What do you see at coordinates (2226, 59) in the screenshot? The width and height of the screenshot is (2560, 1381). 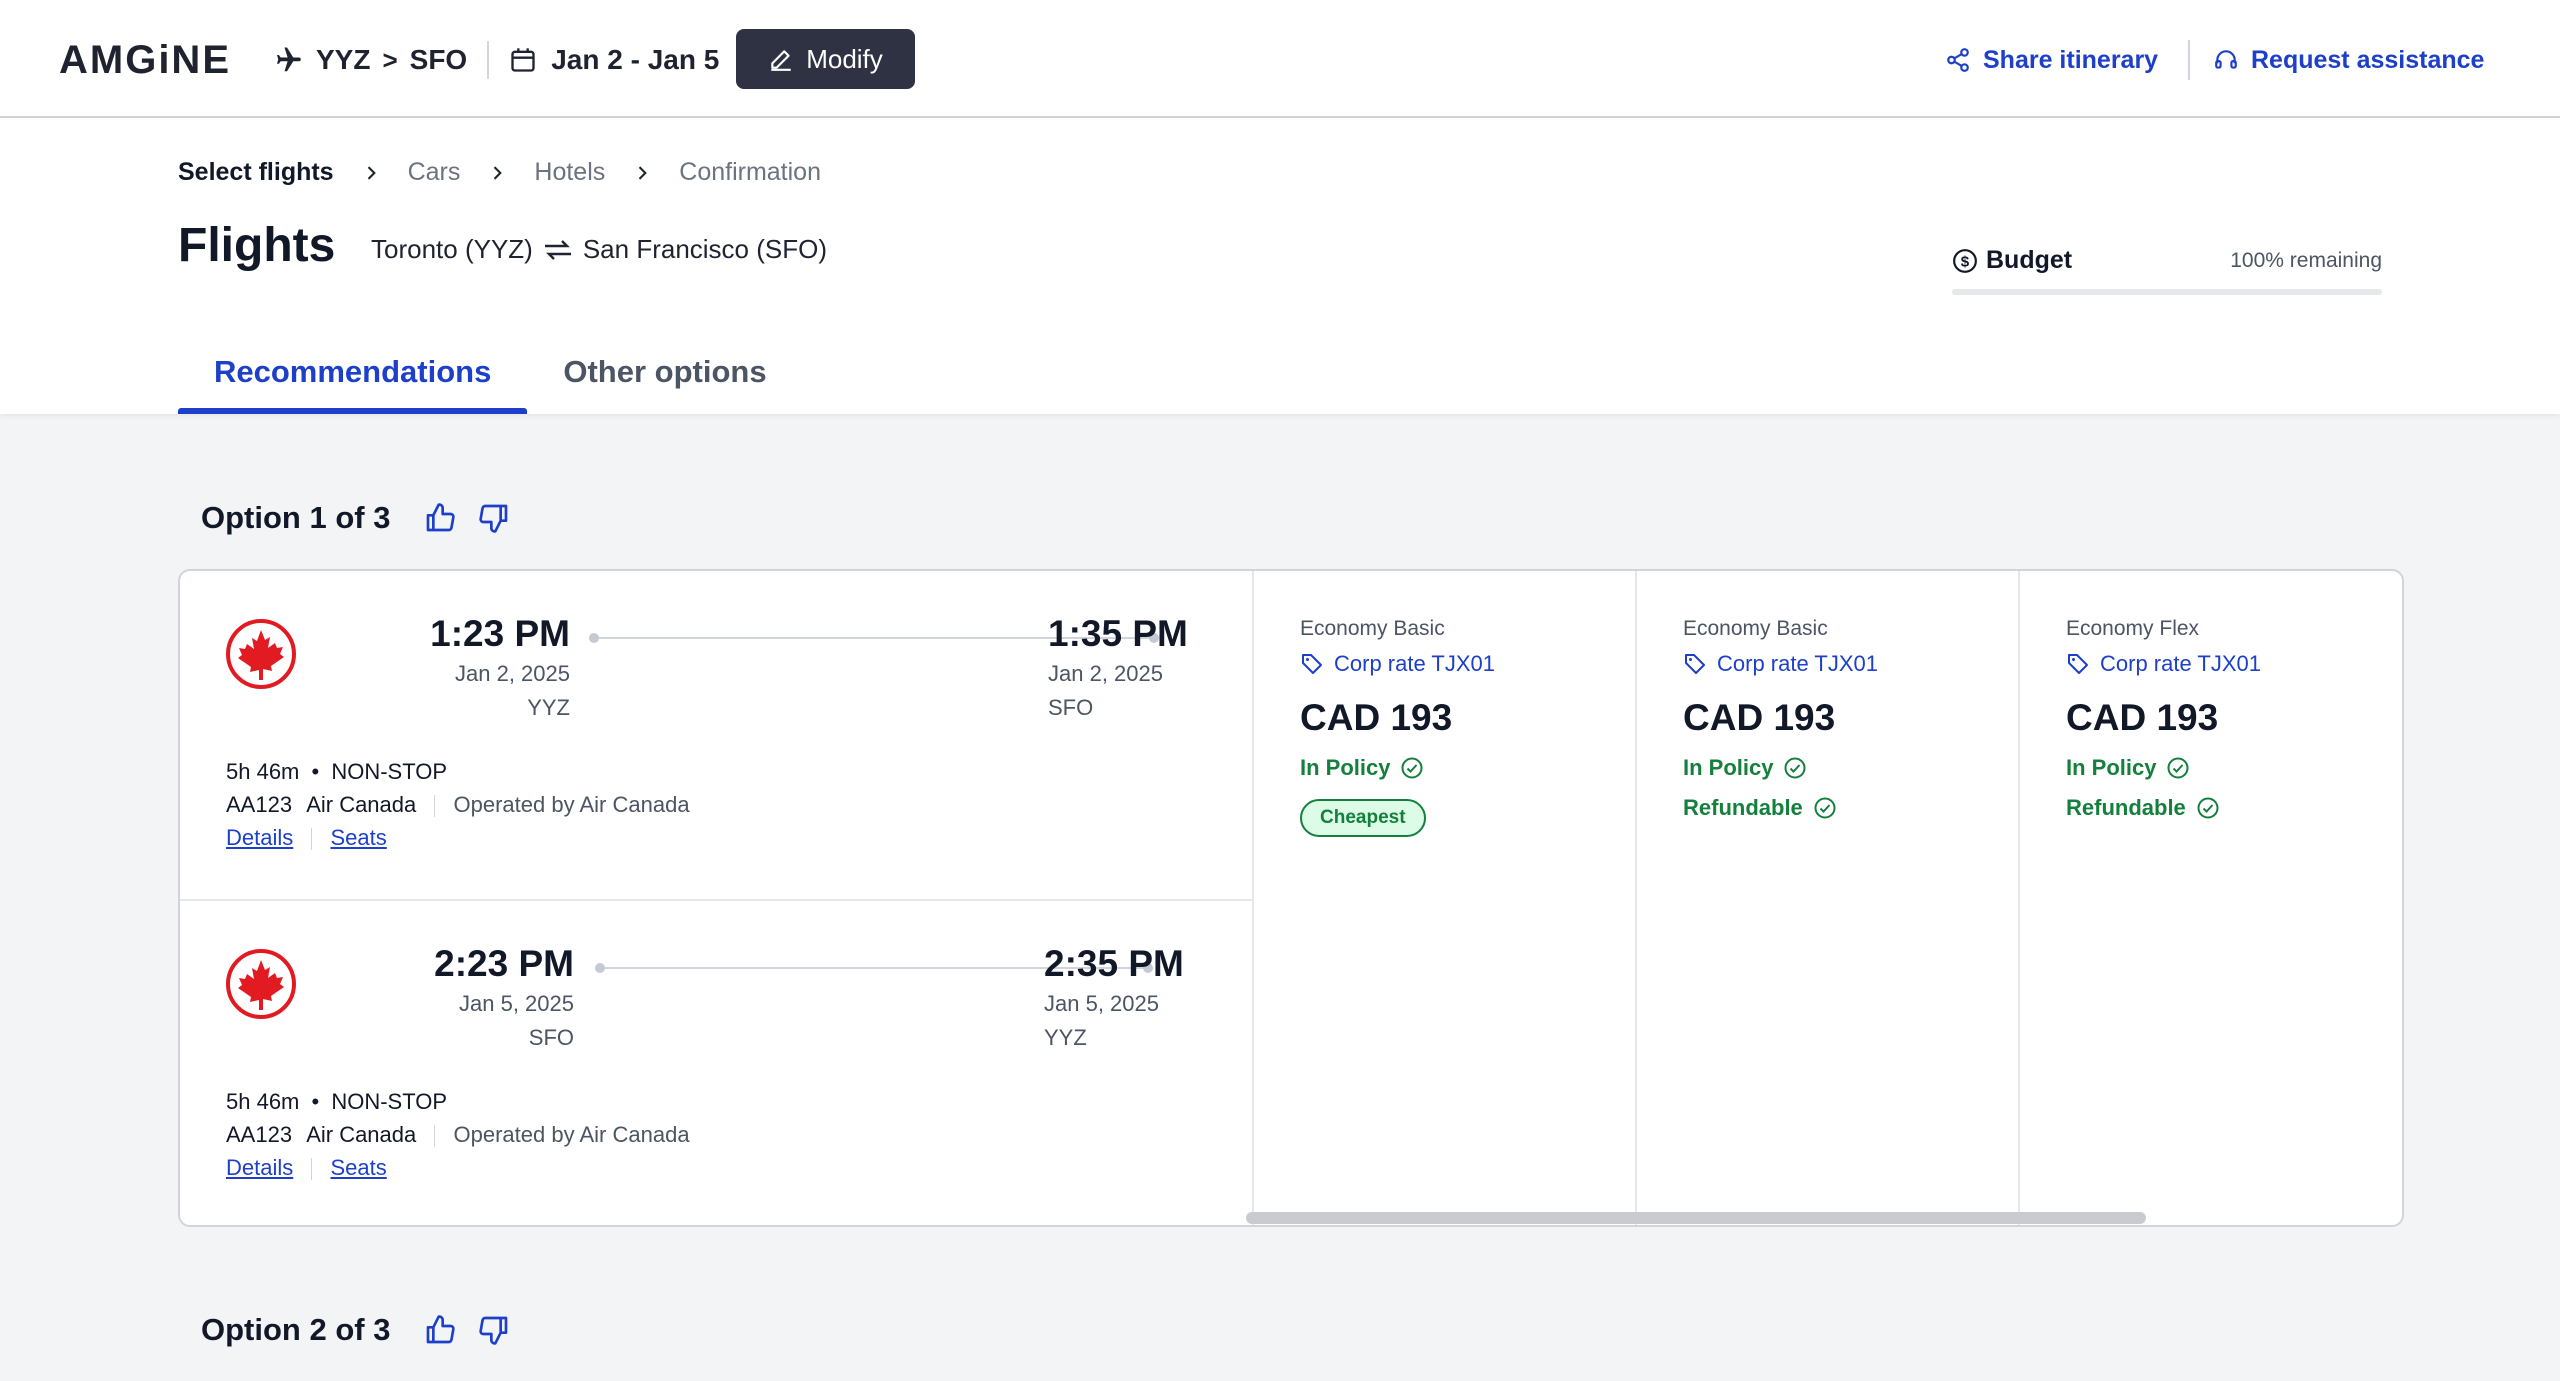 I see `headset-icon` at bounding box center [2226, 59].